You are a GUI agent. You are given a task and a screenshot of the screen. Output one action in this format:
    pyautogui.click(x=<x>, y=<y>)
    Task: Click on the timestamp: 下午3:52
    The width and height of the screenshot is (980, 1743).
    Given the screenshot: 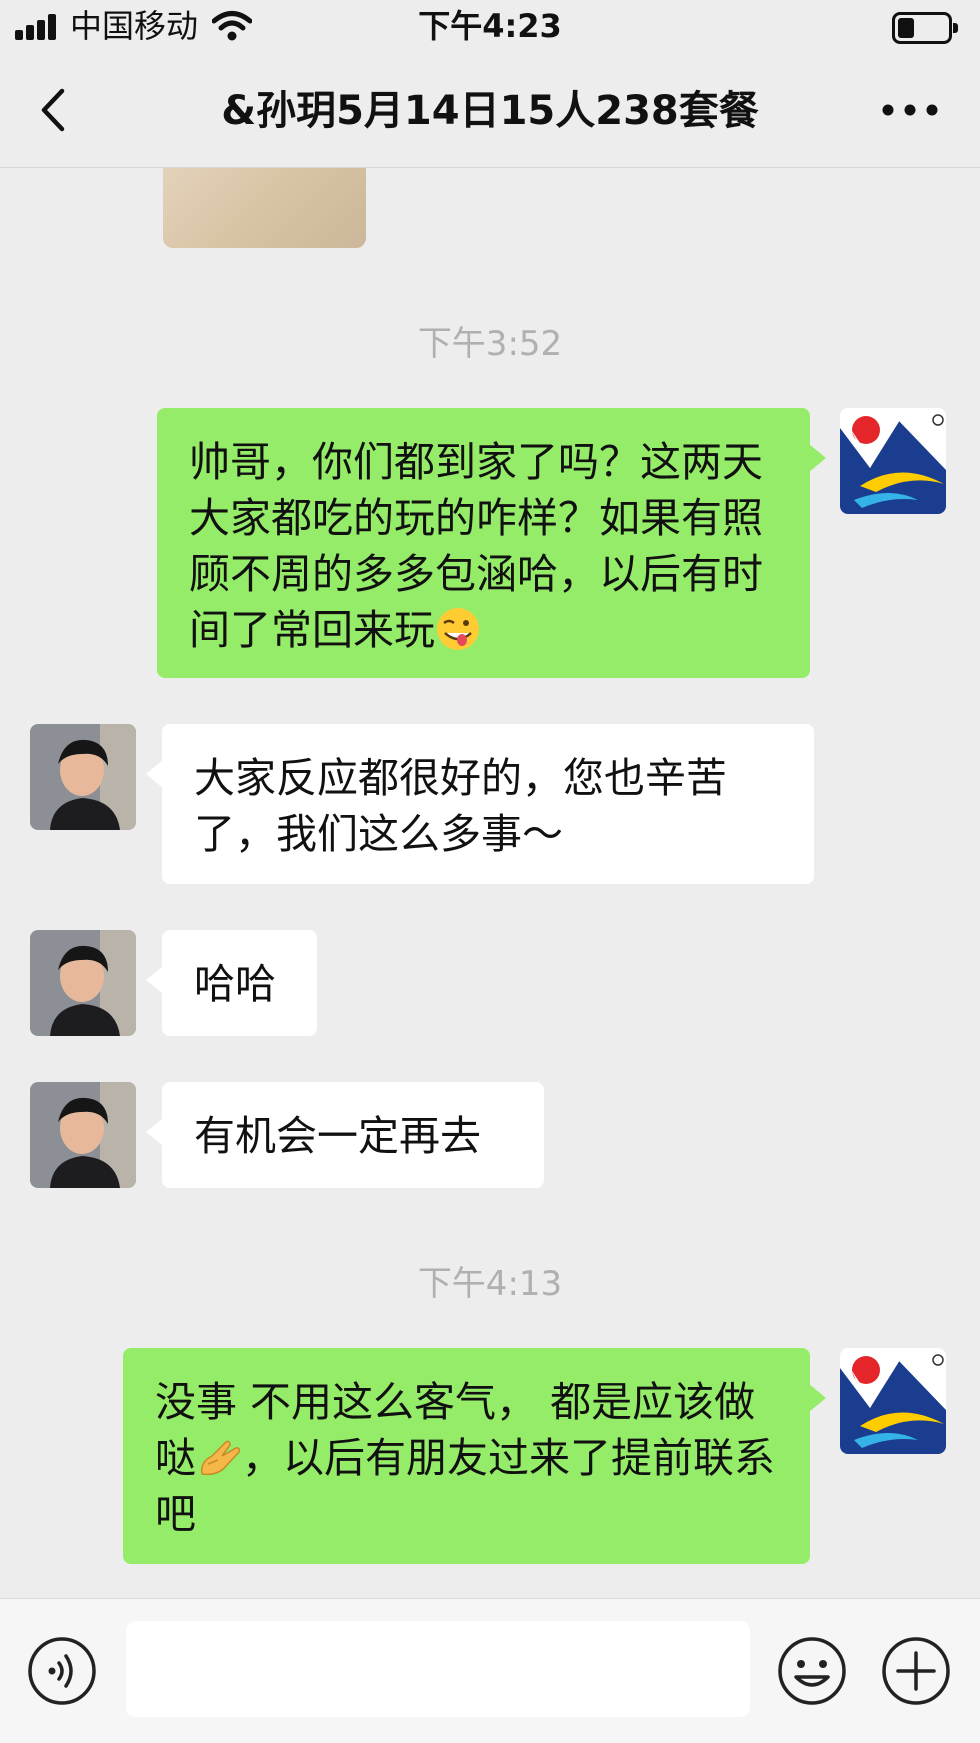 What is the action you would take?
    pyautogui.click(x=490, y=344)
    